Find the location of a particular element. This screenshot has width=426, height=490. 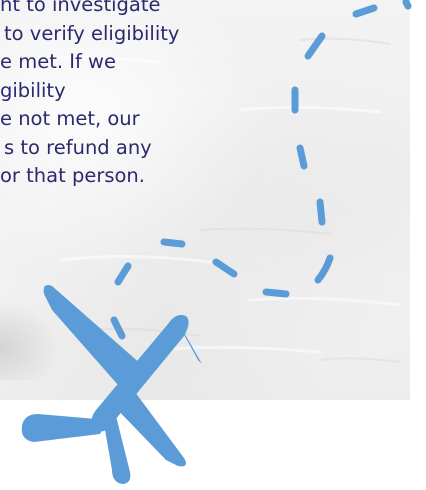

paragraph-line: ht to investigate is located at coordinates (80, 8).